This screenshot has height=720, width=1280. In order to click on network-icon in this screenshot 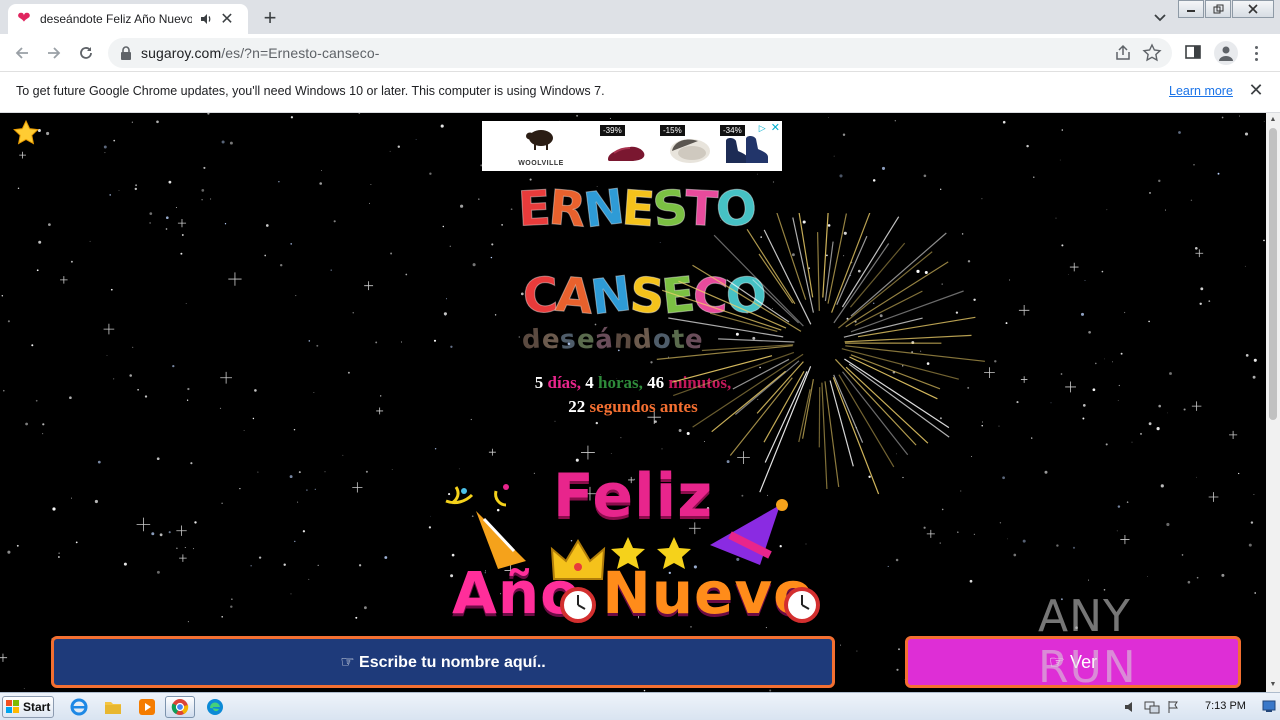, I will do `click(1152, 707)`.